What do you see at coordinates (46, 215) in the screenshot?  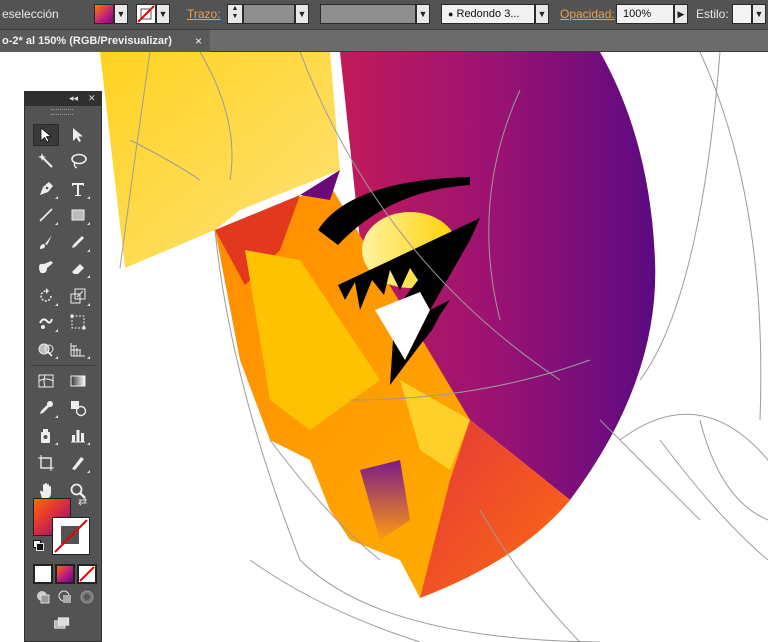 I see `line-icon` at bounding box center [46, 215].